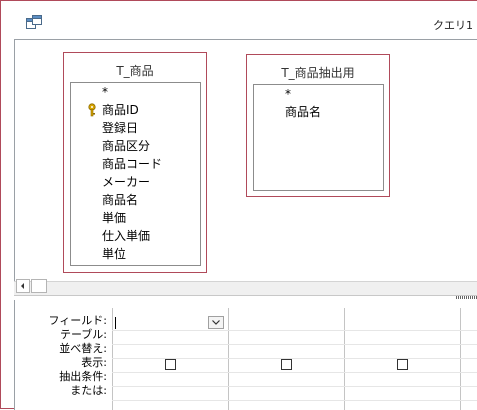 This screenshot has width=477, height=410. I want to click on field-item: メーカー, so click(135, 182).